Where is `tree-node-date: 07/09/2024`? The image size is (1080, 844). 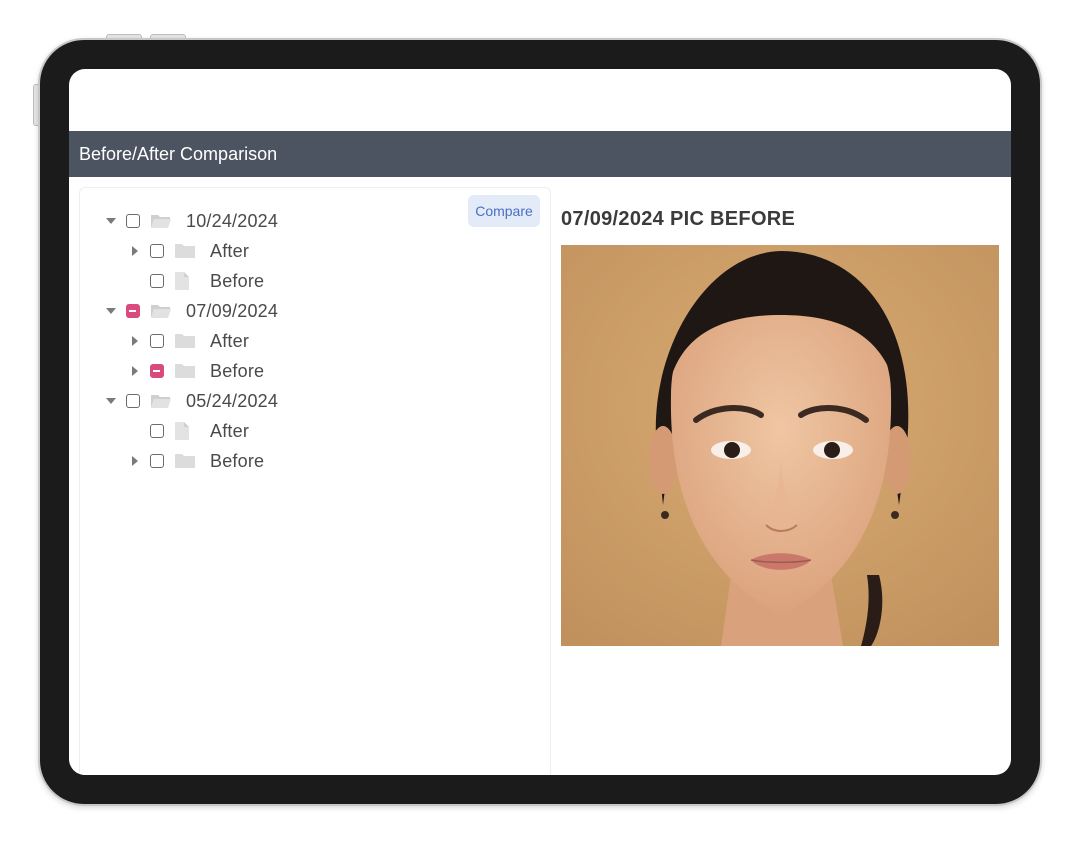 tree-node-date: 07/09/2024 is located at coordinates (191, 311).